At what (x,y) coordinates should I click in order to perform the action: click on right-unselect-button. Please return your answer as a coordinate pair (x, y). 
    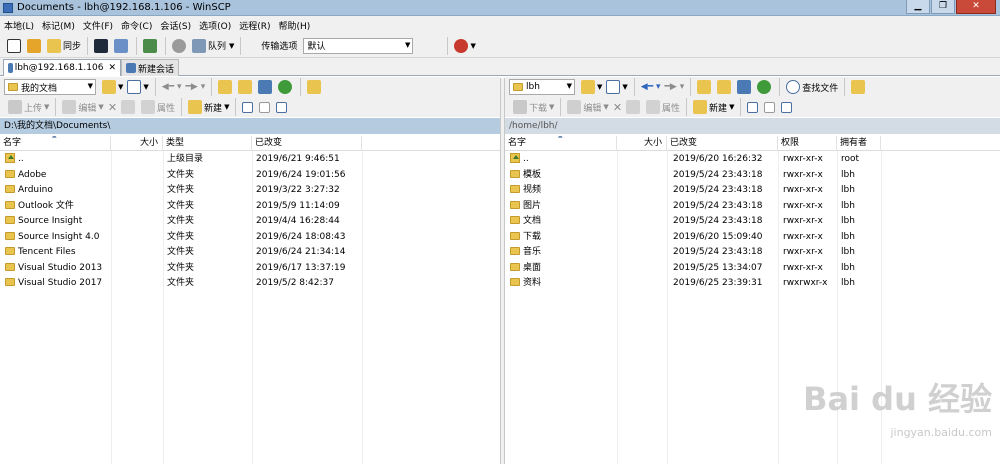
    Looking at the image, I should click on (770, 107).